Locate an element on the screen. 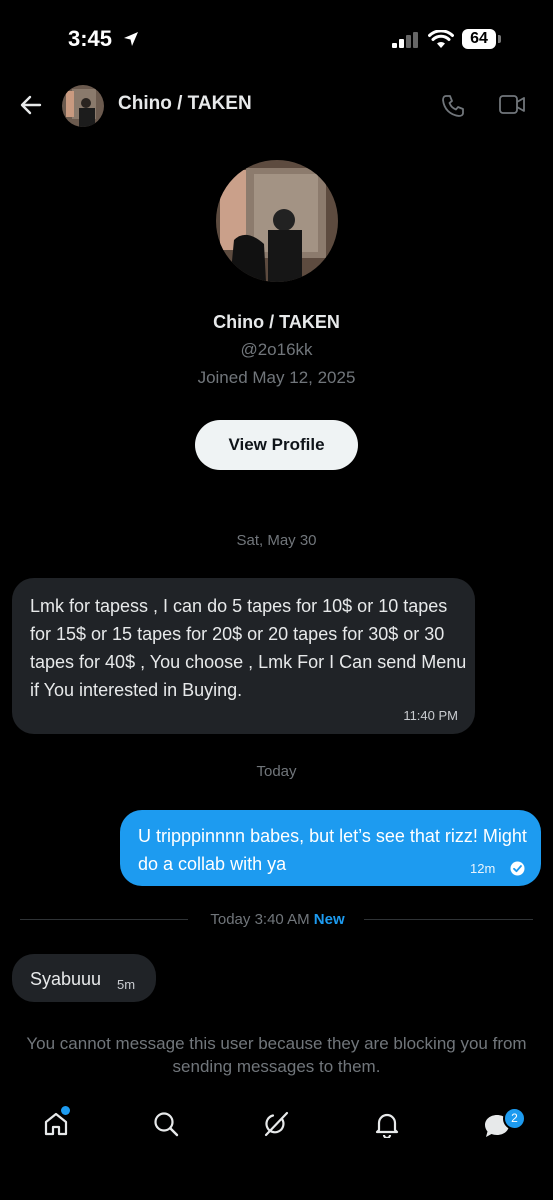 The image size is (553, 1200). profile-avatar is located at coordinates (277, 221).